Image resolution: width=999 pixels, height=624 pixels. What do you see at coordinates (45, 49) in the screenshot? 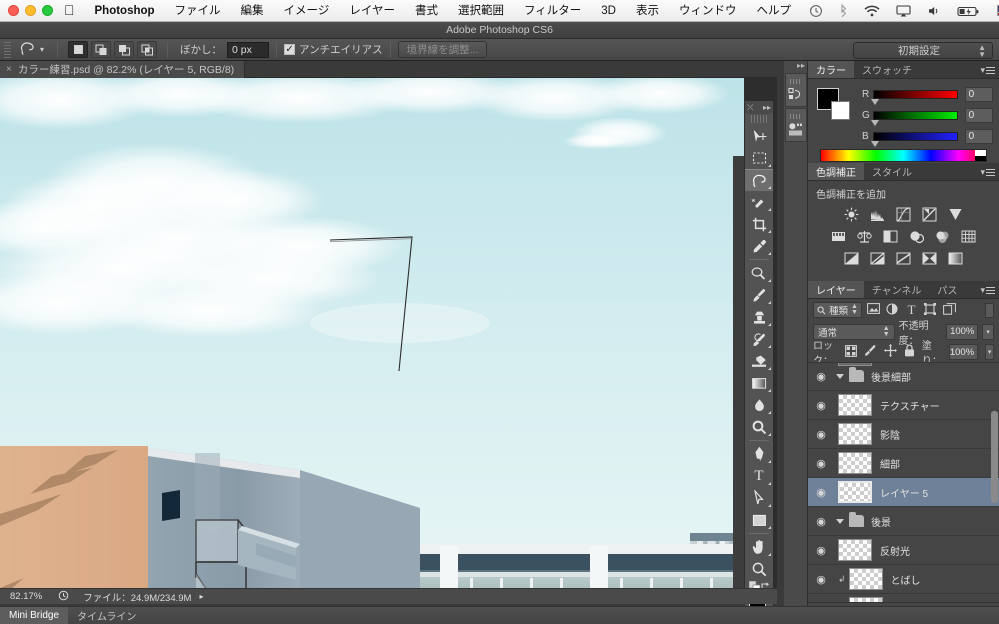
I see `tool-preset-chevron-icon: ▾` at bounding box center [45, 49].